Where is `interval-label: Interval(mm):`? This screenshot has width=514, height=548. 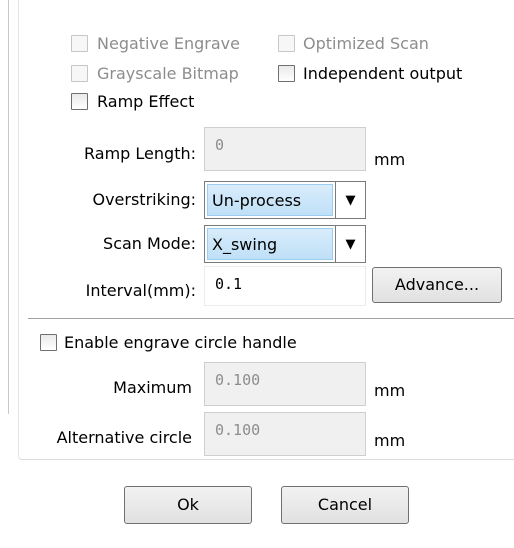
interval-label: Interval(mm): is located at coordinates (140, 290).